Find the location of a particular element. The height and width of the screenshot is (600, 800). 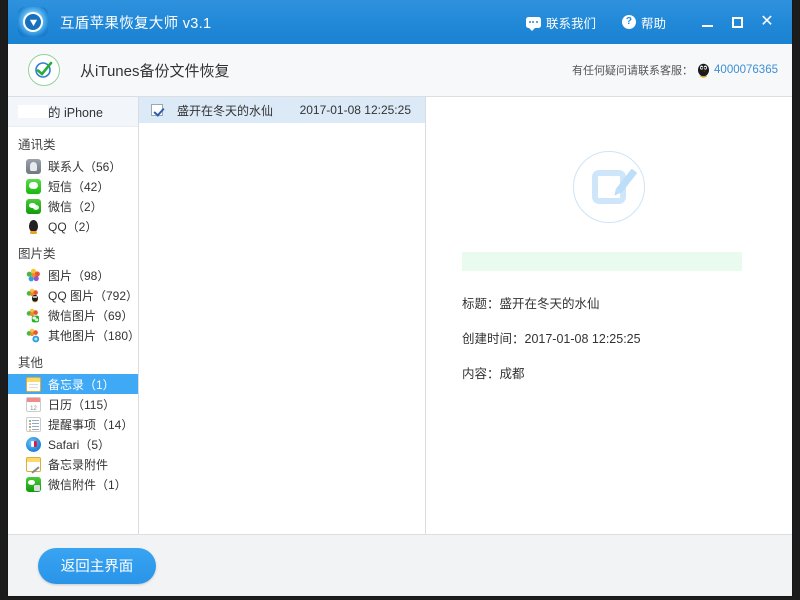

help-button: ? 帮助 is located at coordinates (643, 22).